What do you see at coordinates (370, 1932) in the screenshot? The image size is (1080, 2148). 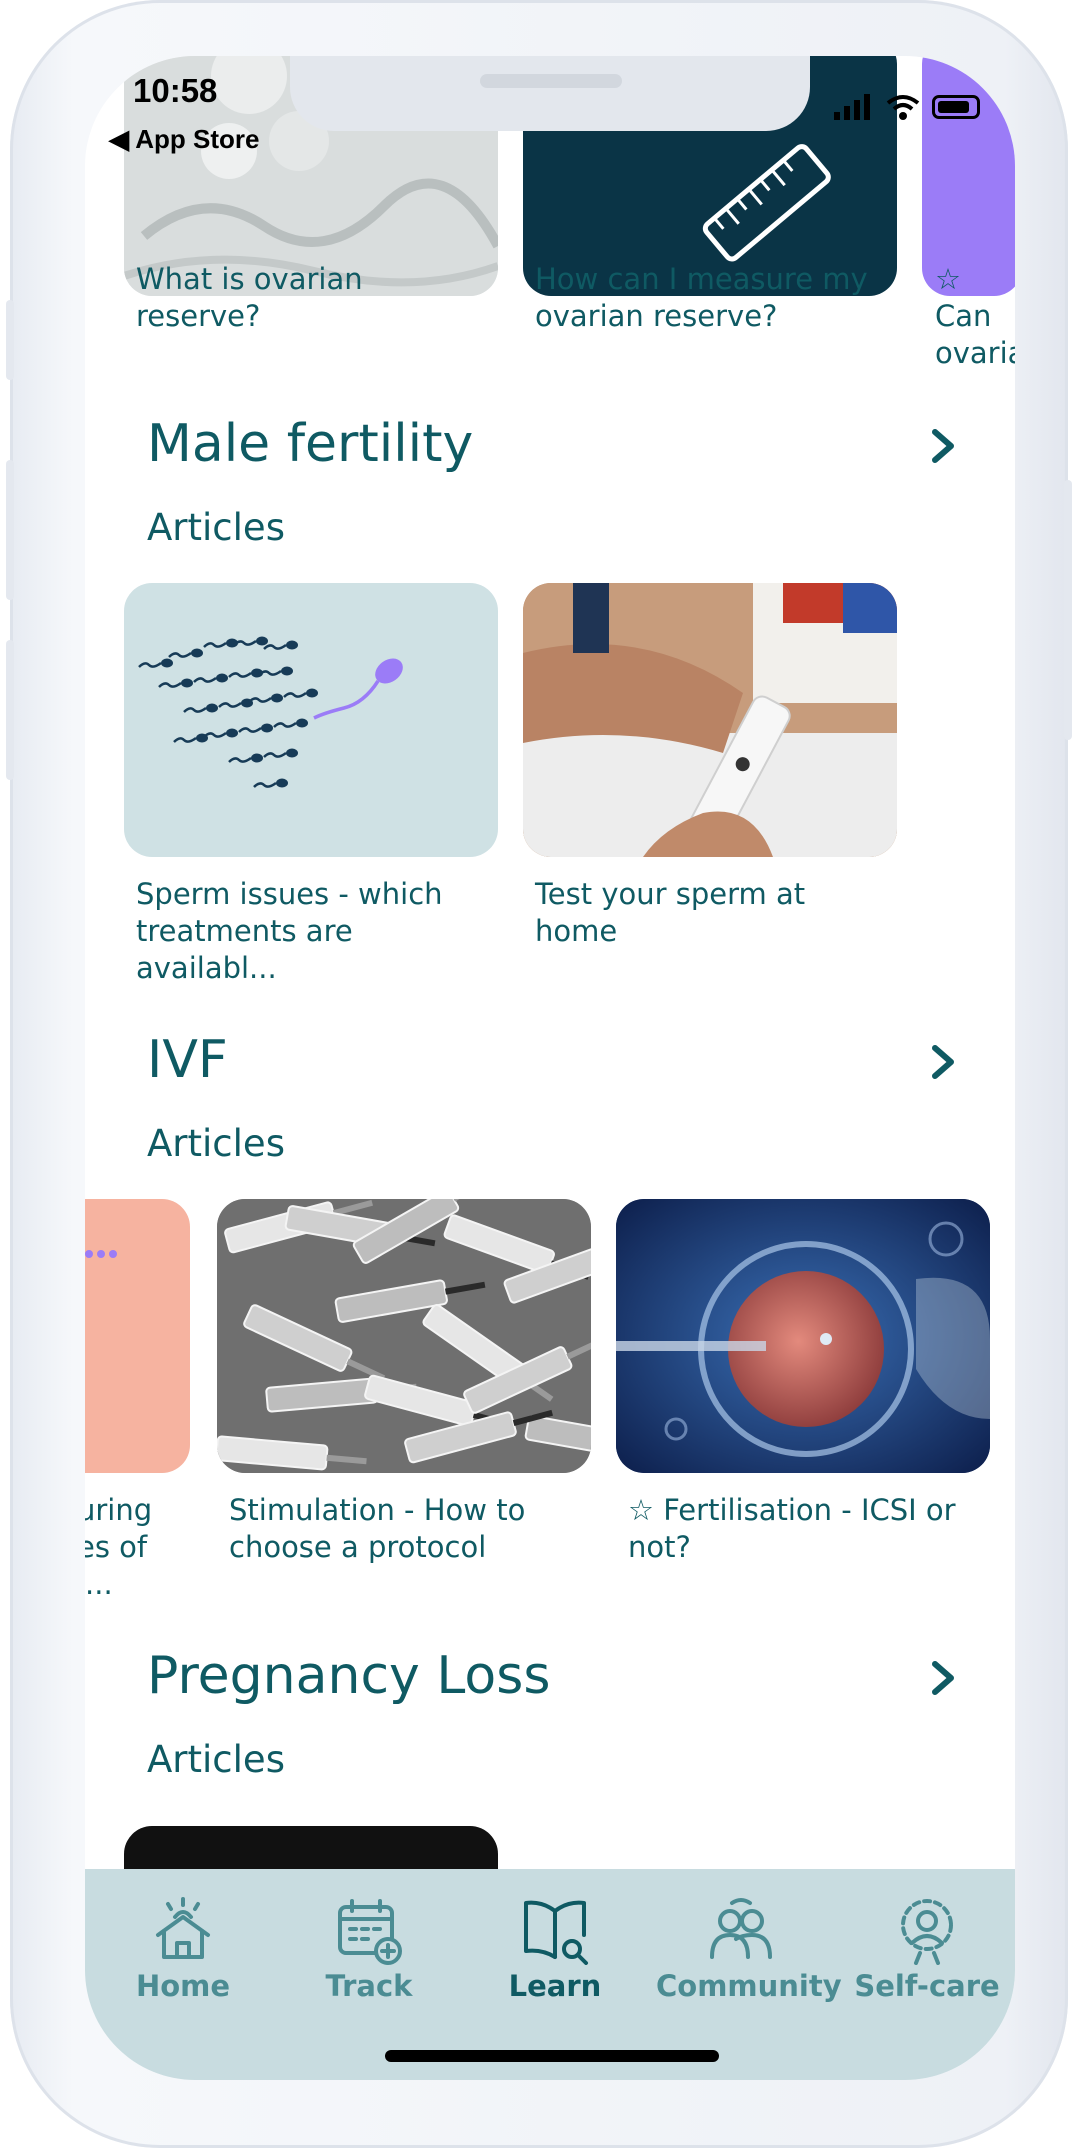 I see `calendar-add-icon` at bounding box center [370, 1932].